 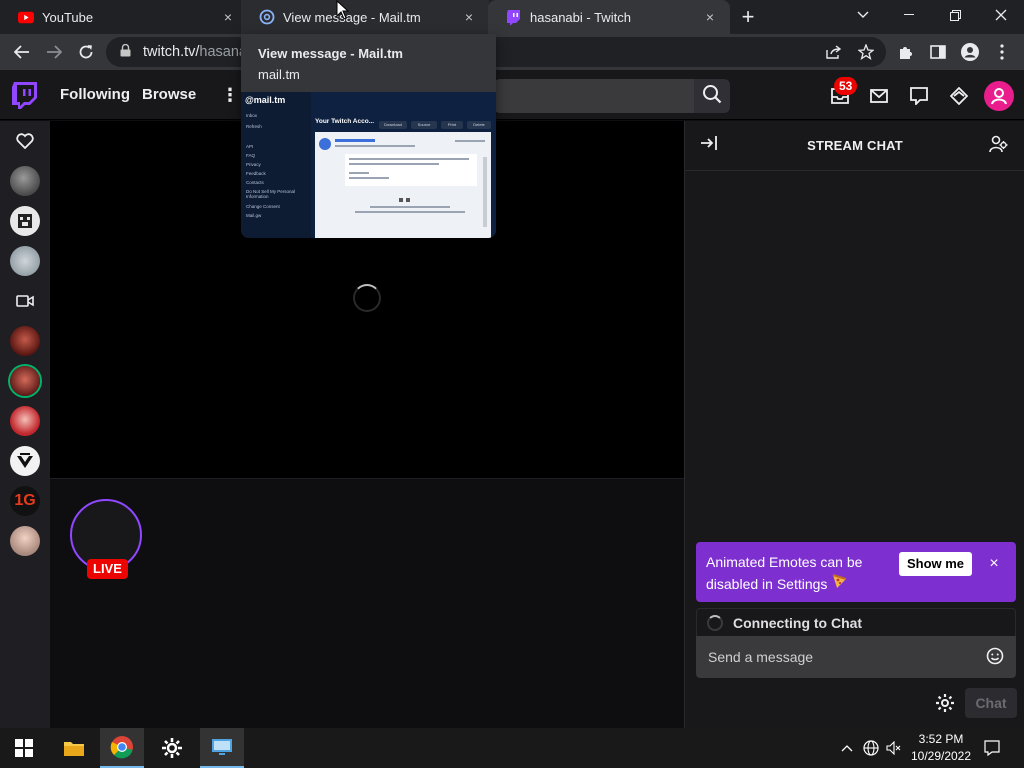 What do you see at coordinates (230, 95) in the screenshot?
I see `more-menu-icon: ⋮` at bounding box center [230, 95].